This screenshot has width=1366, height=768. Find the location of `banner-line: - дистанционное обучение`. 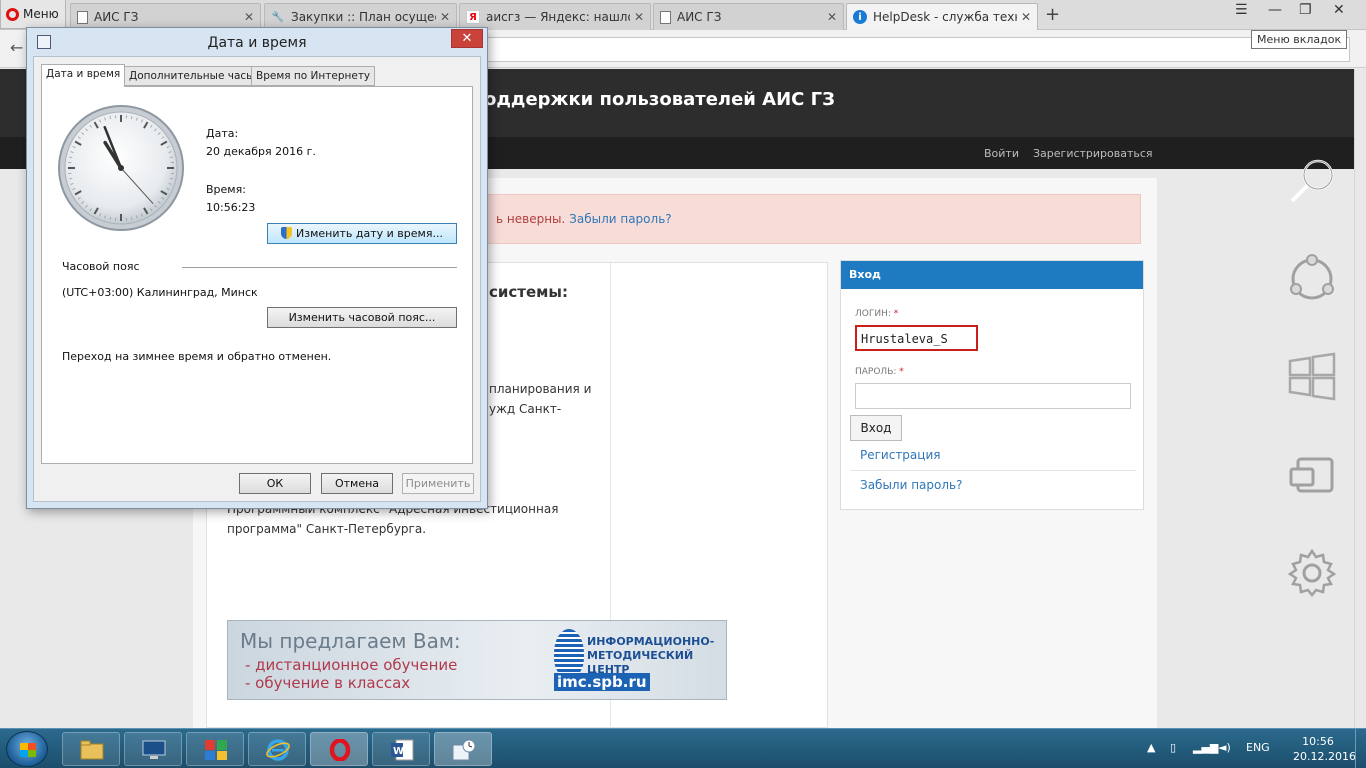

banner-line: - дистанционное обучение is located at coordinates (351, 665).